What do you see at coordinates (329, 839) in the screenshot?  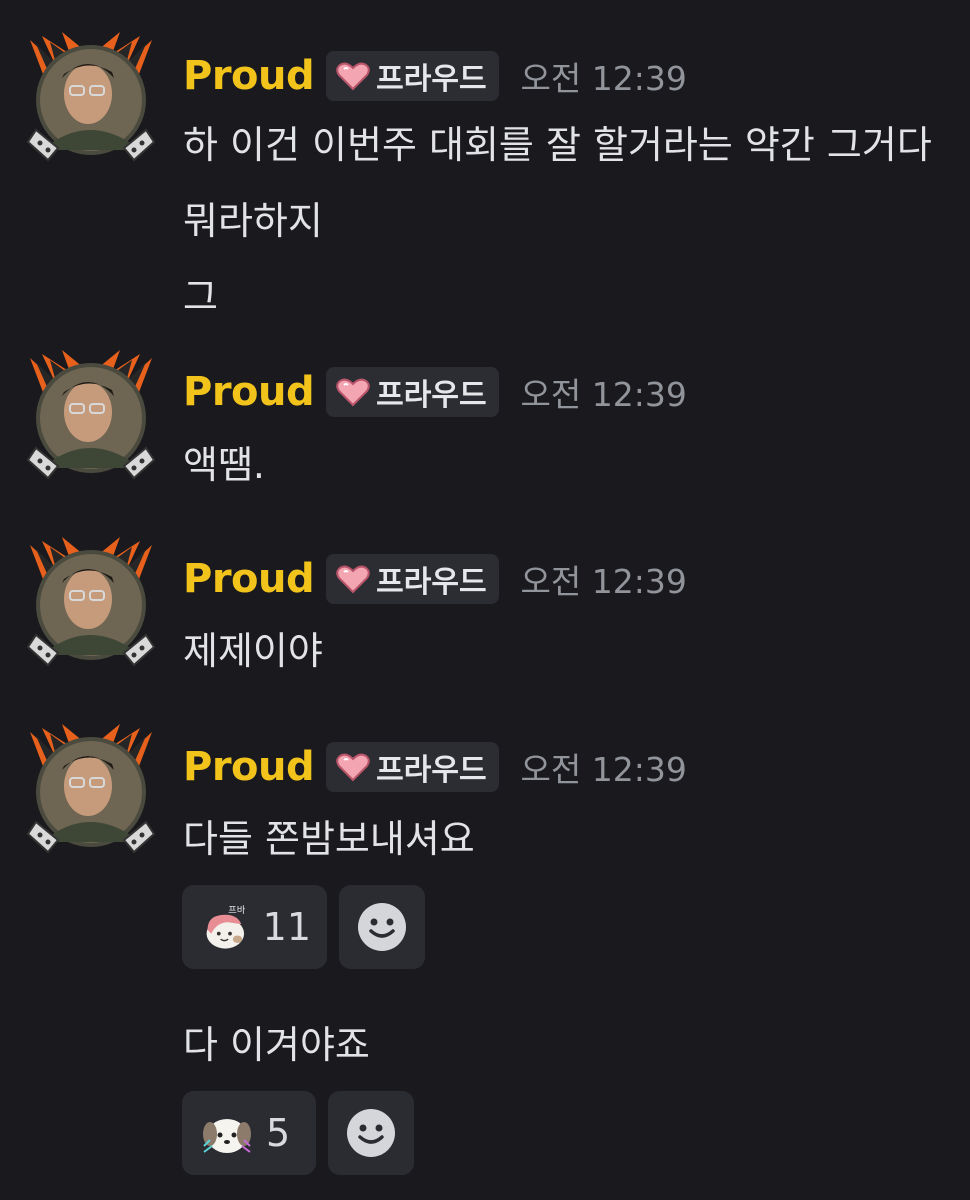 I see `message-text: 다들 쫀밤보내셔요` at bounding box center [329, 839].